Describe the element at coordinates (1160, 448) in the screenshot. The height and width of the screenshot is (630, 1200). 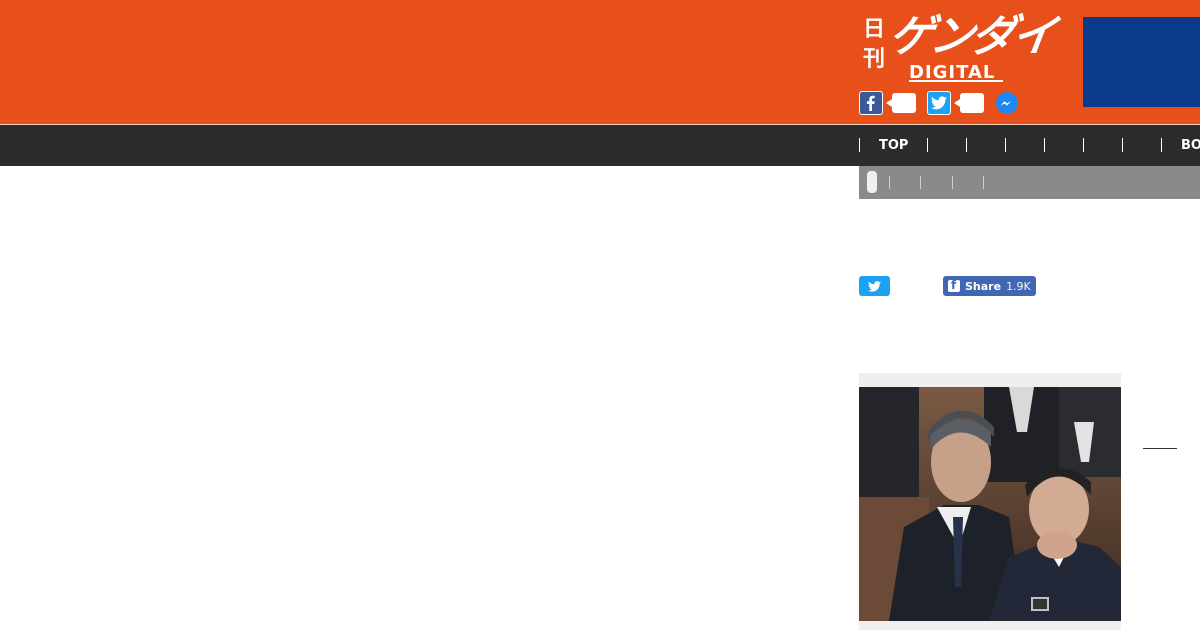
I see `divider-dash` at that location.